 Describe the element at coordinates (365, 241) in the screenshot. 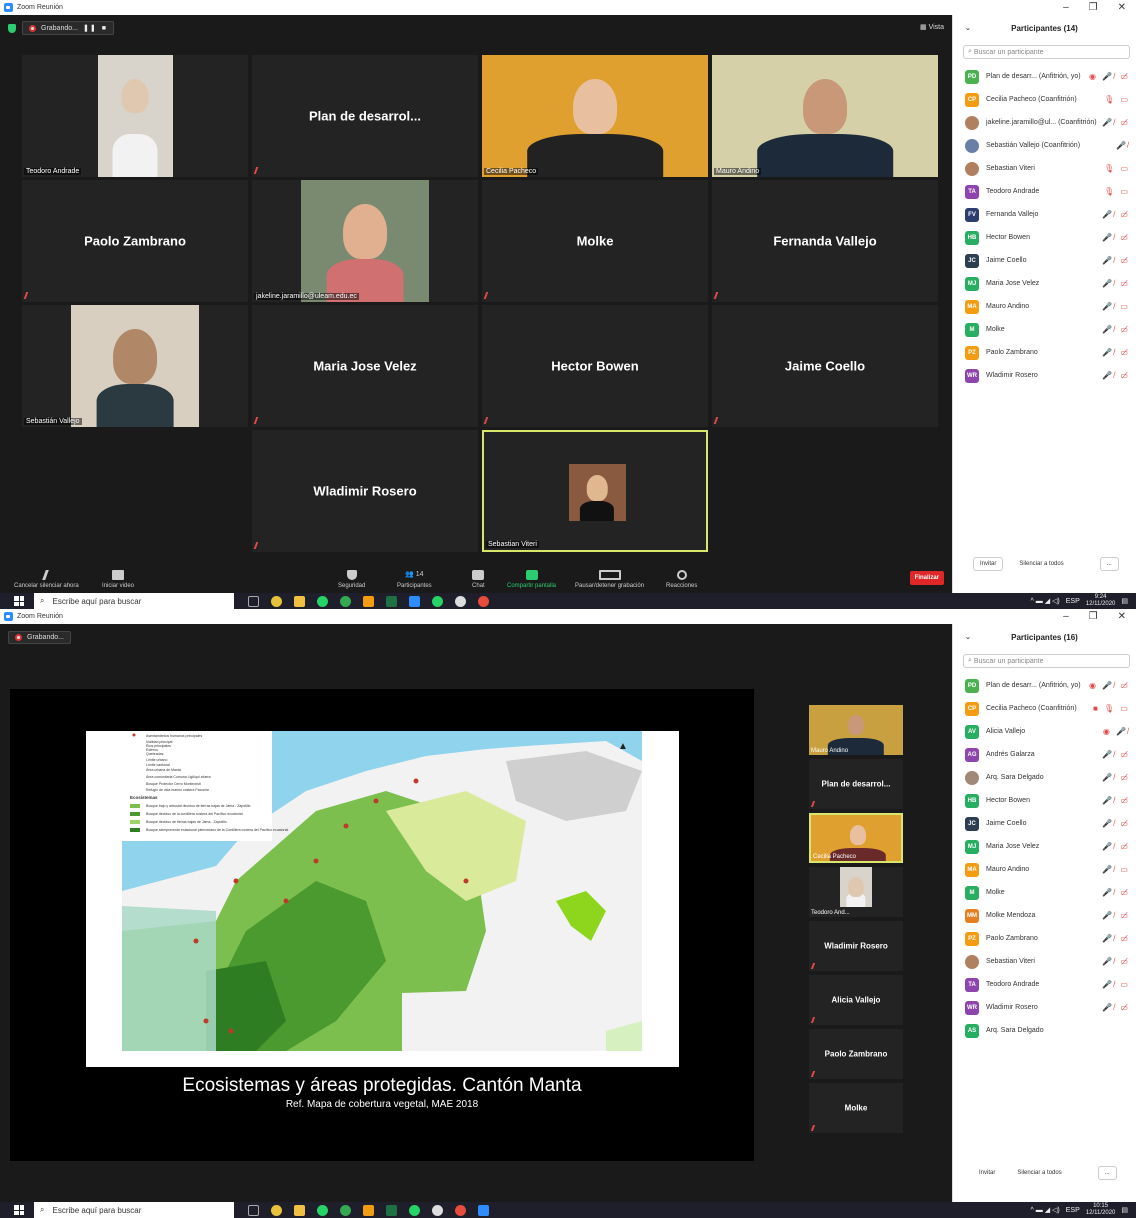

I see `video-tile: jakeline.jaramillo@uleam.edu.ec` at that location.